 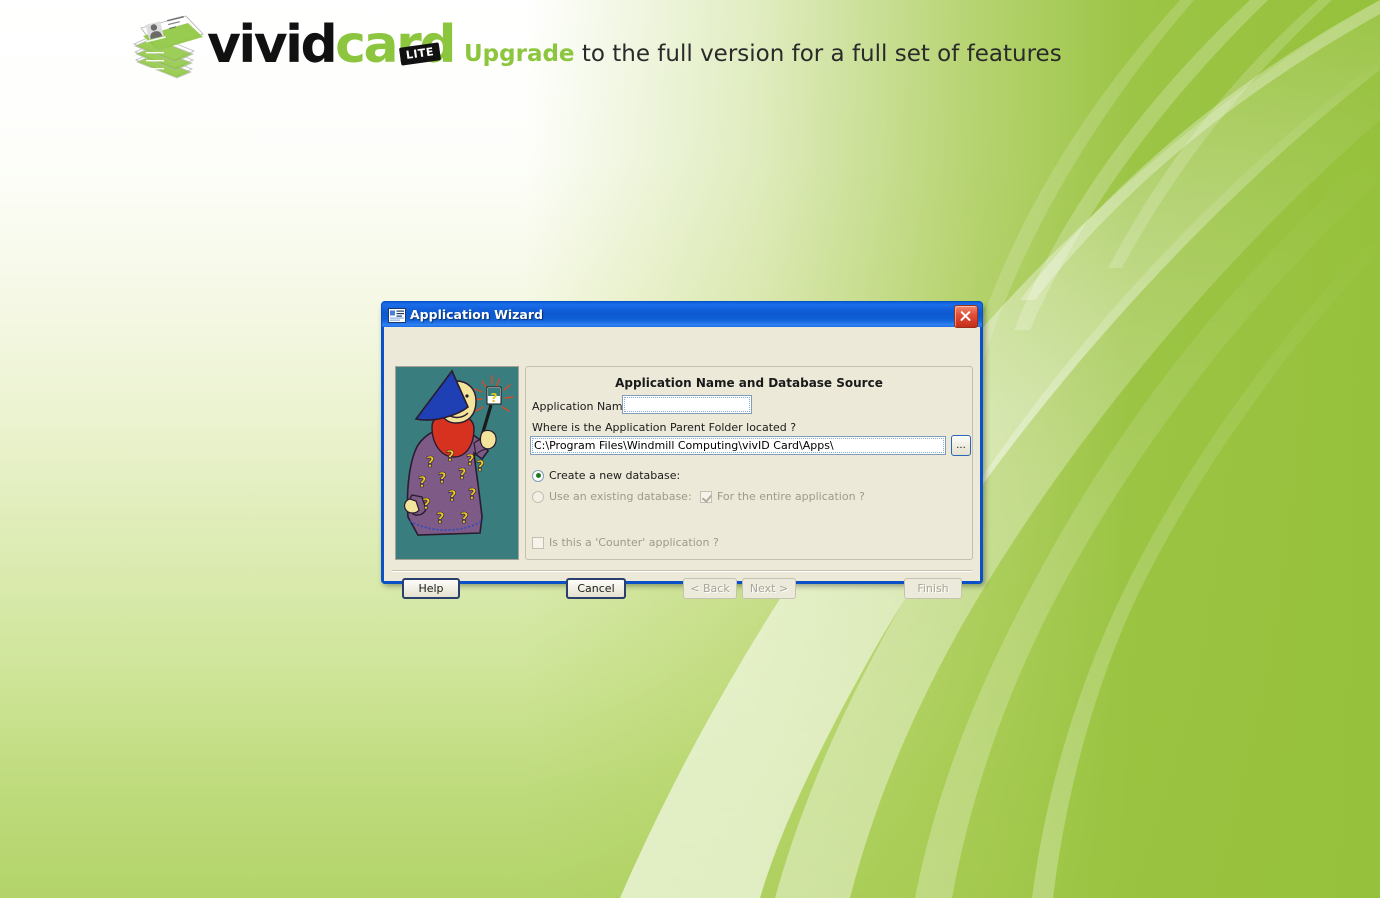 What do you see at coordinates (538, 496) in the screenshot?
I see `radio-use-existing-database-indicator` at bounding box center [538, 496].